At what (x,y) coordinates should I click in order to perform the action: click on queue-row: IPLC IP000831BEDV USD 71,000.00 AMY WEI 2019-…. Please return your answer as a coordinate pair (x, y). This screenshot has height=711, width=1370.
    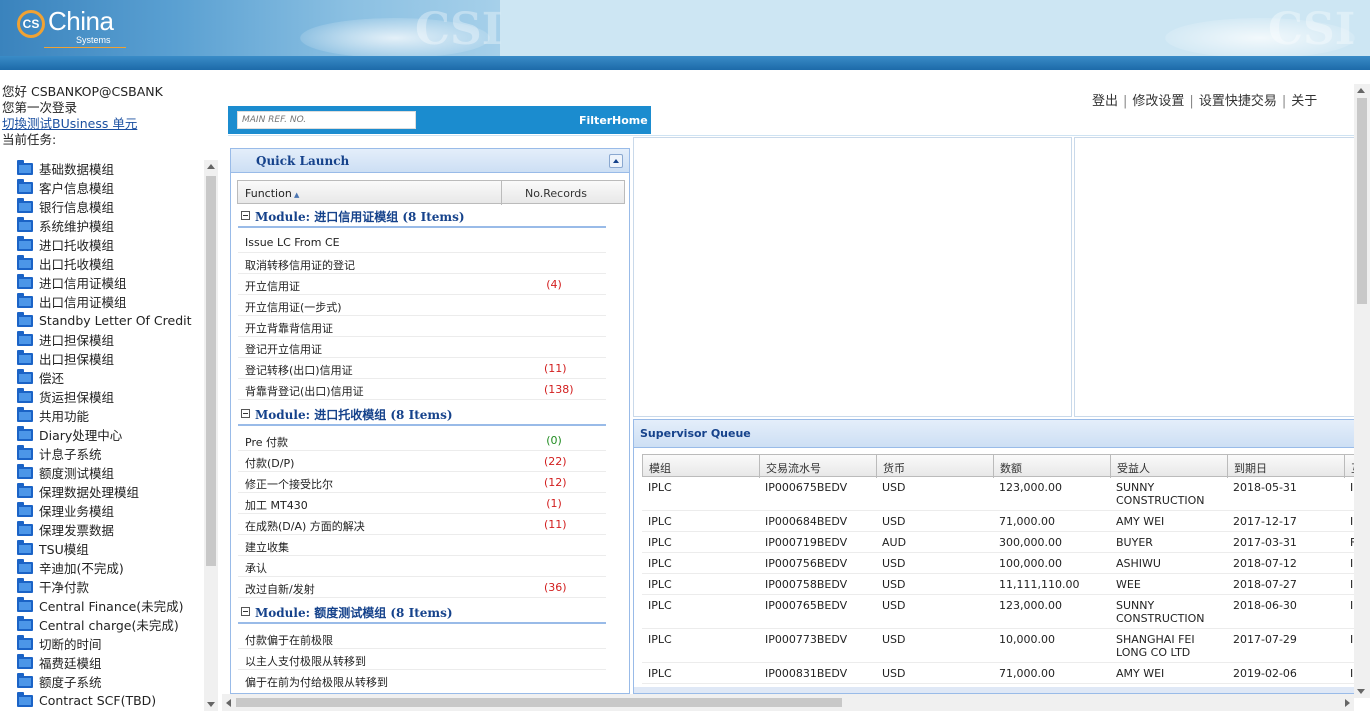
    Looking at the image, I should click on (998, 673).